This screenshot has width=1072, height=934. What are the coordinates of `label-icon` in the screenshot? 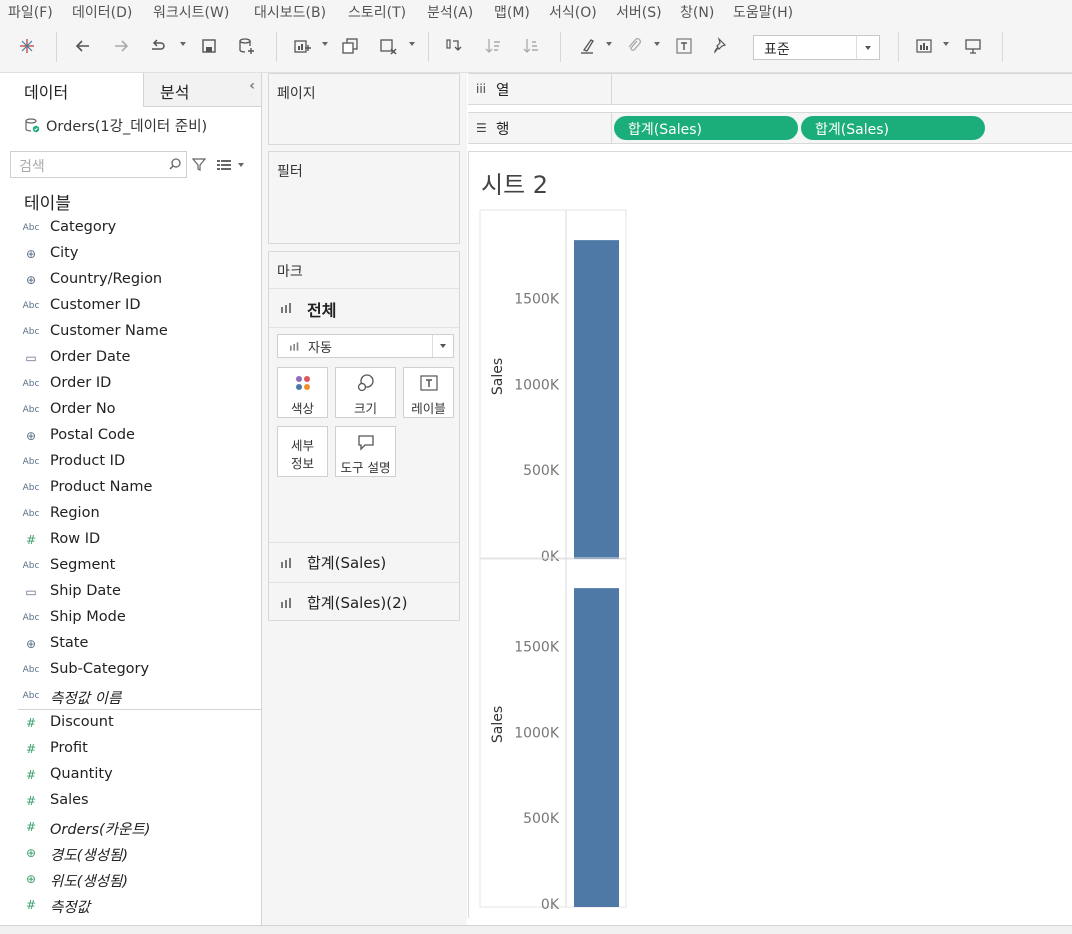 It's located at (684, 46).